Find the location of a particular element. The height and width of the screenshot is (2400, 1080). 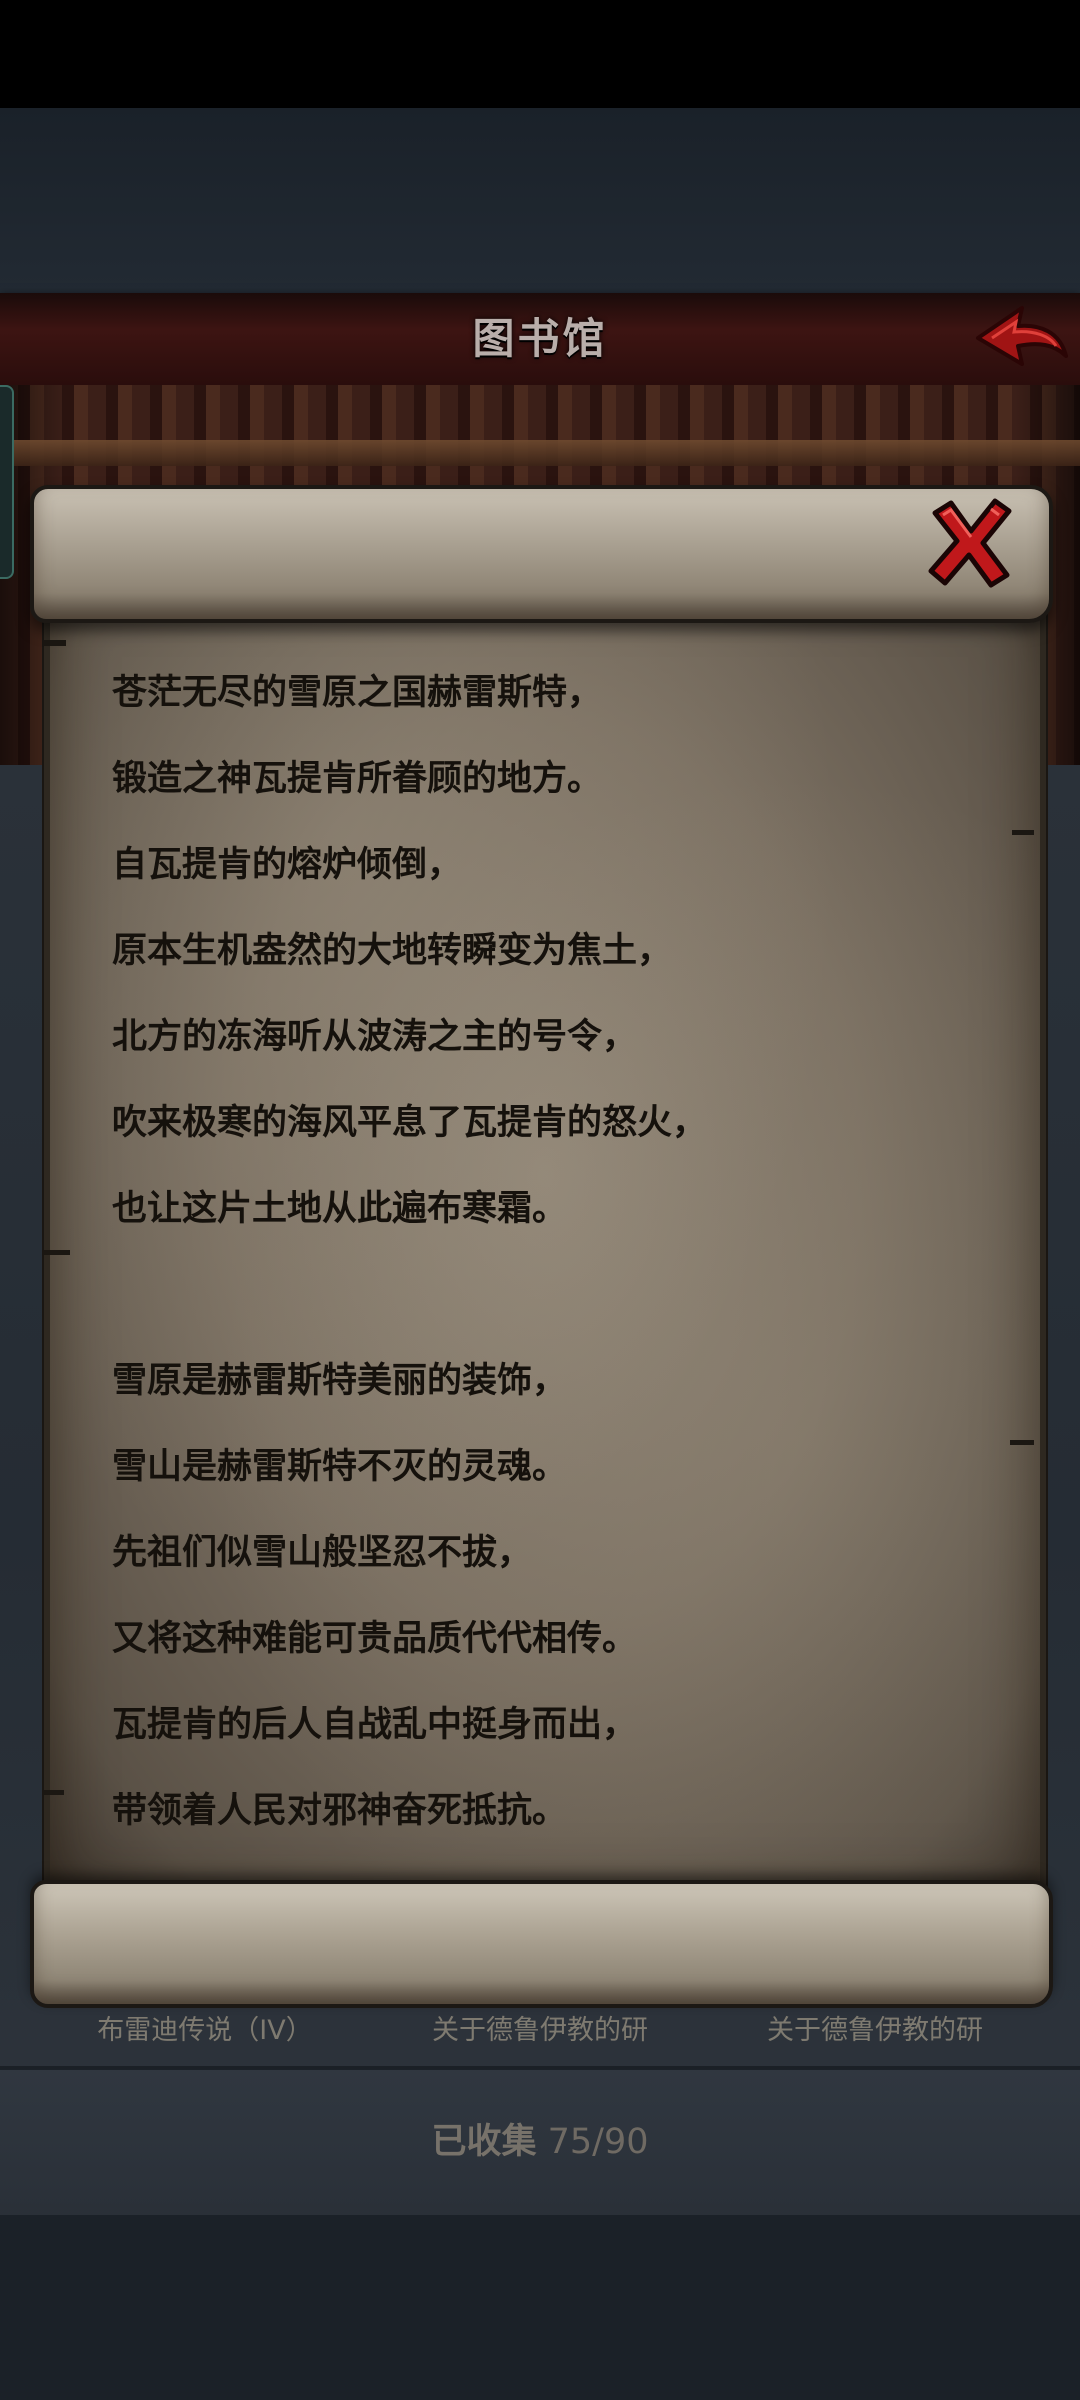

back-button is located at coordinates (1020, 337).